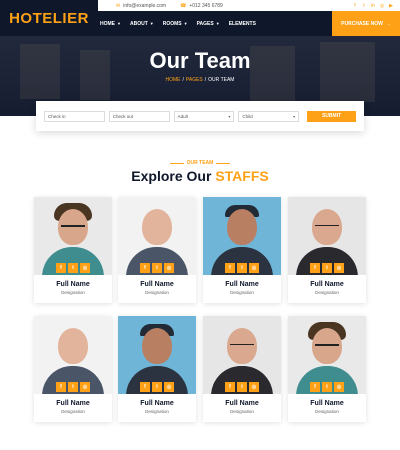  I want to click on breadcrumb-current: OUR TEAM, so click(221, 80).